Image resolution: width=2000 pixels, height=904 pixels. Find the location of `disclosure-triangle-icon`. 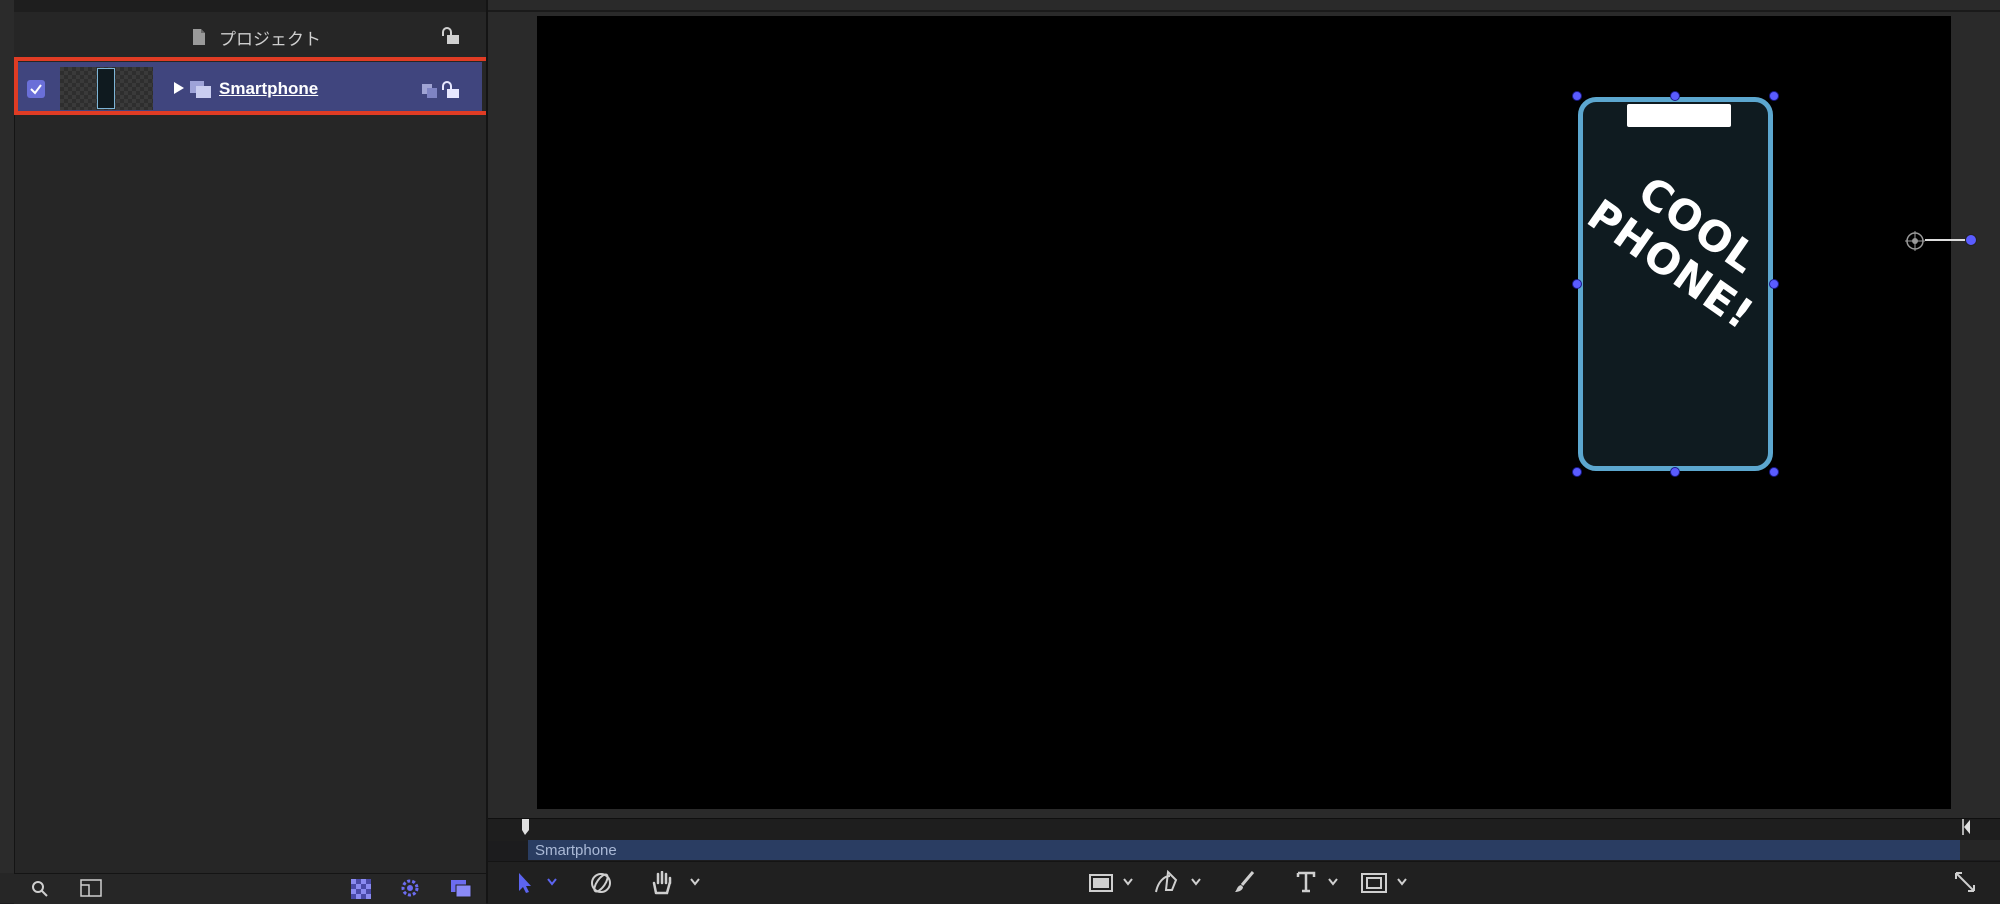

disclosure-triangle-icon is located at coordinates (179, 88).